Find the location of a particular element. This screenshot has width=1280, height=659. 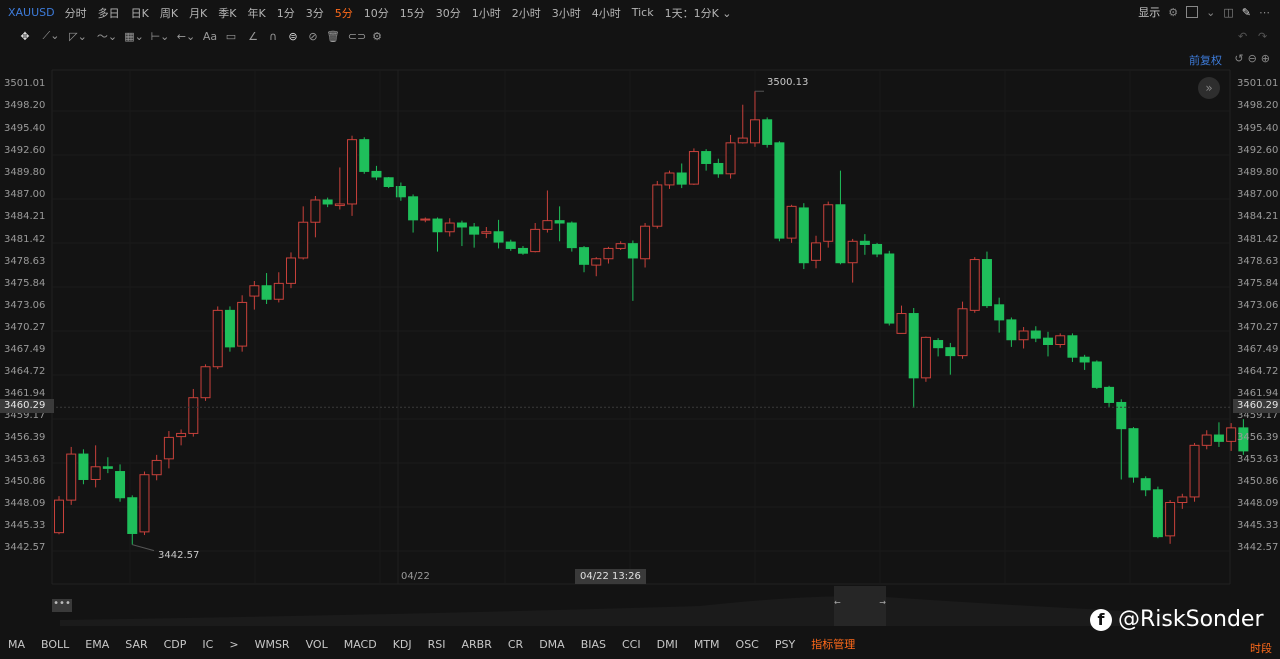

y-tick-label-left: 3501.01 is located at coordinates (25, 83).